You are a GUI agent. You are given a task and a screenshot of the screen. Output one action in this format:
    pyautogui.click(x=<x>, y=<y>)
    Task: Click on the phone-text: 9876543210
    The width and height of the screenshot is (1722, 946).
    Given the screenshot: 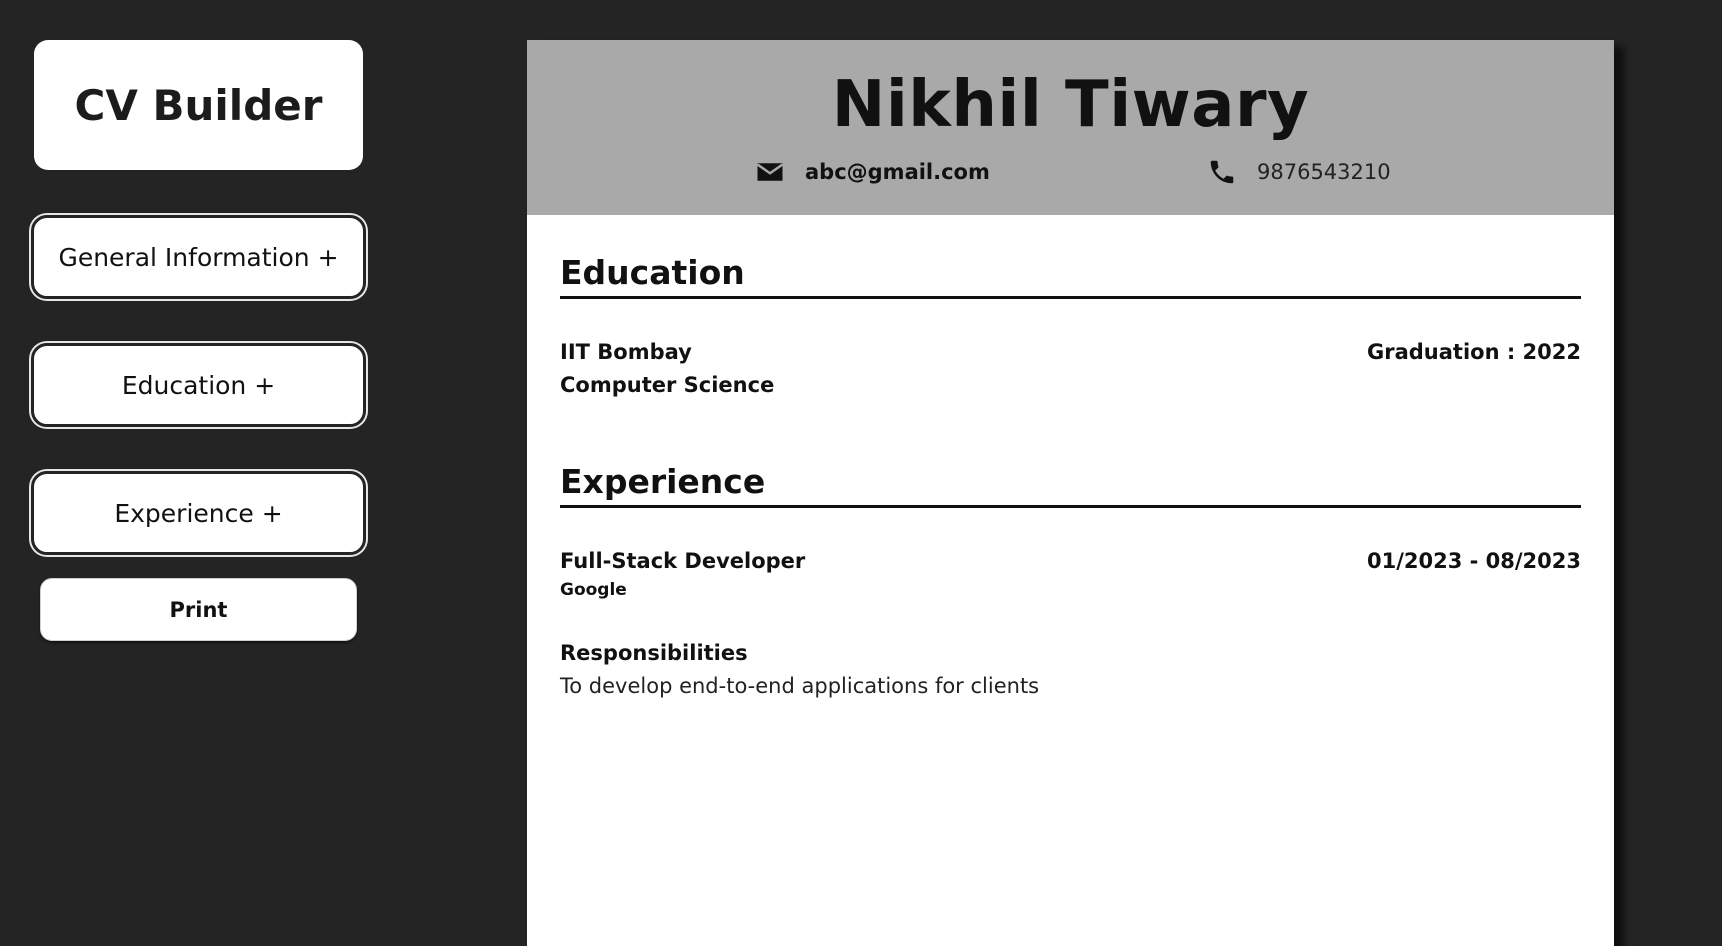 What is the action you would take?
    pyautogui.click(x=1324, y=172)
    